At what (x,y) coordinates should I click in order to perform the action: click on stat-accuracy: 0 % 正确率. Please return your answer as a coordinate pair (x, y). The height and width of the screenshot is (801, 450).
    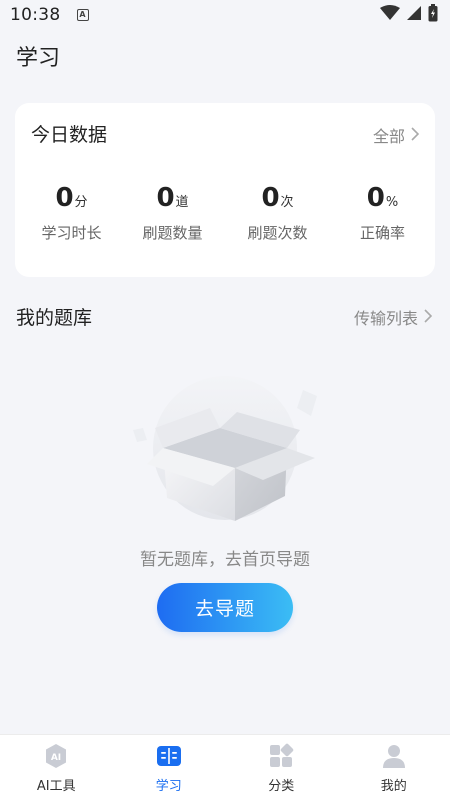
    Looking at the image, I should click on (382, 213).